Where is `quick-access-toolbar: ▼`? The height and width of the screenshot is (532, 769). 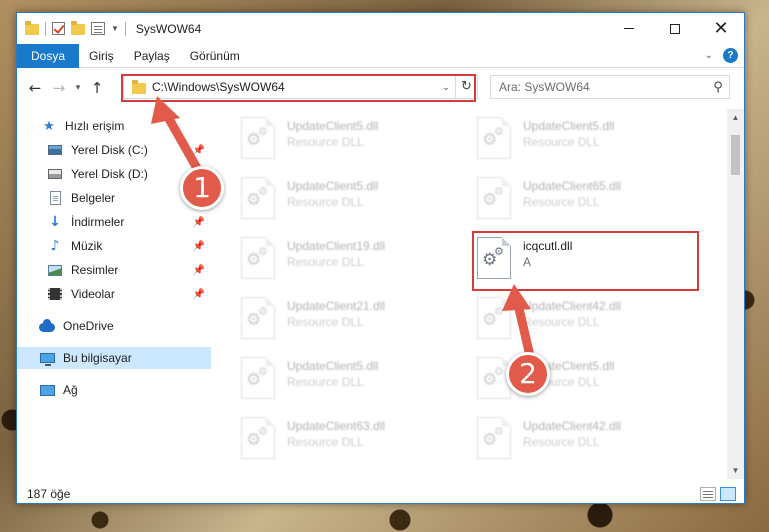 quick-access-toolbar: ▼ is located at coordinates (71, 28).